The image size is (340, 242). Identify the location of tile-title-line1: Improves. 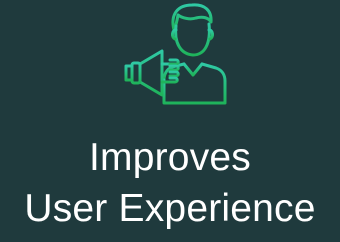
(170, 157).